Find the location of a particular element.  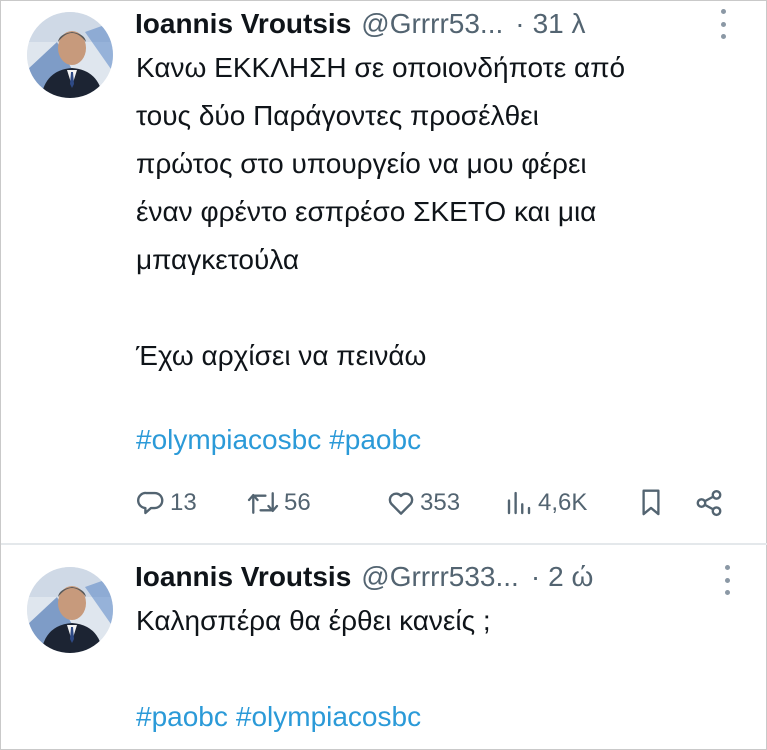

bookmark-icon is located at coordinates (651, 502).